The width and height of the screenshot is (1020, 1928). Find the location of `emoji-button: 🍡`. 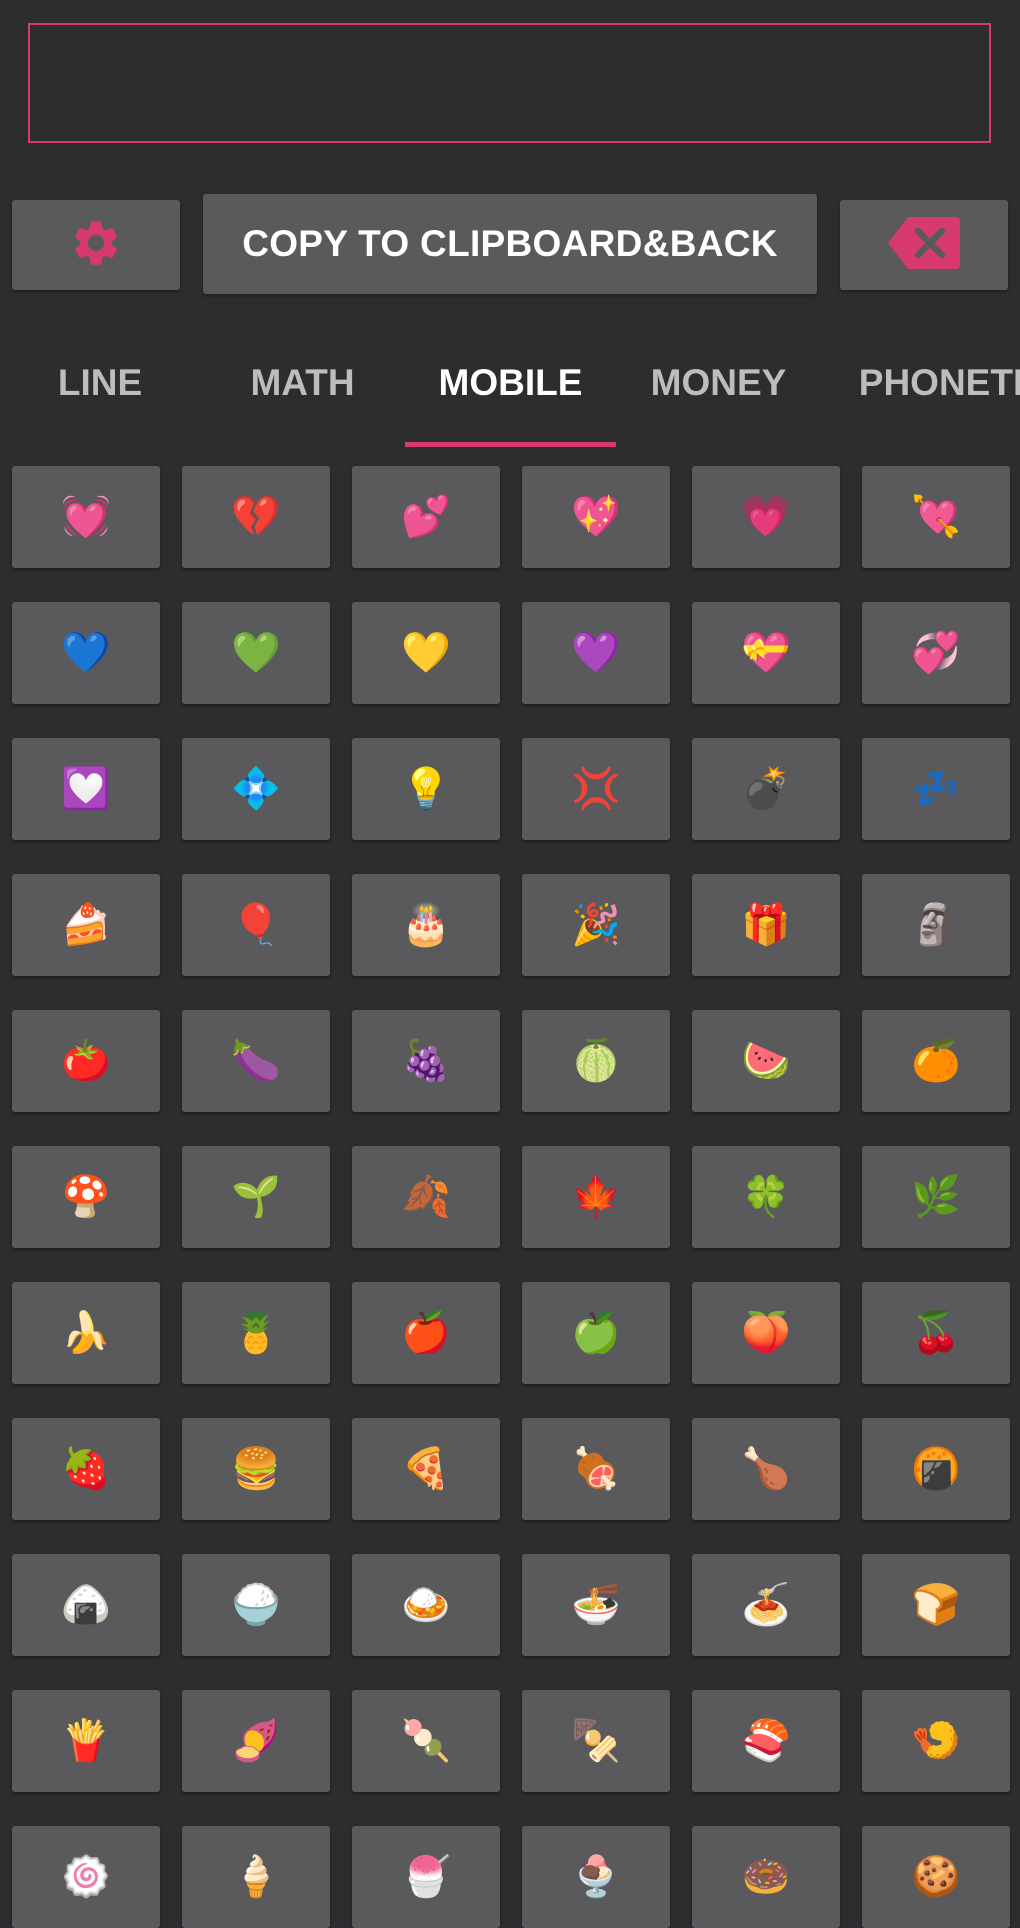

emoji-button: 🍡 is located at coordinates (426, 1741).